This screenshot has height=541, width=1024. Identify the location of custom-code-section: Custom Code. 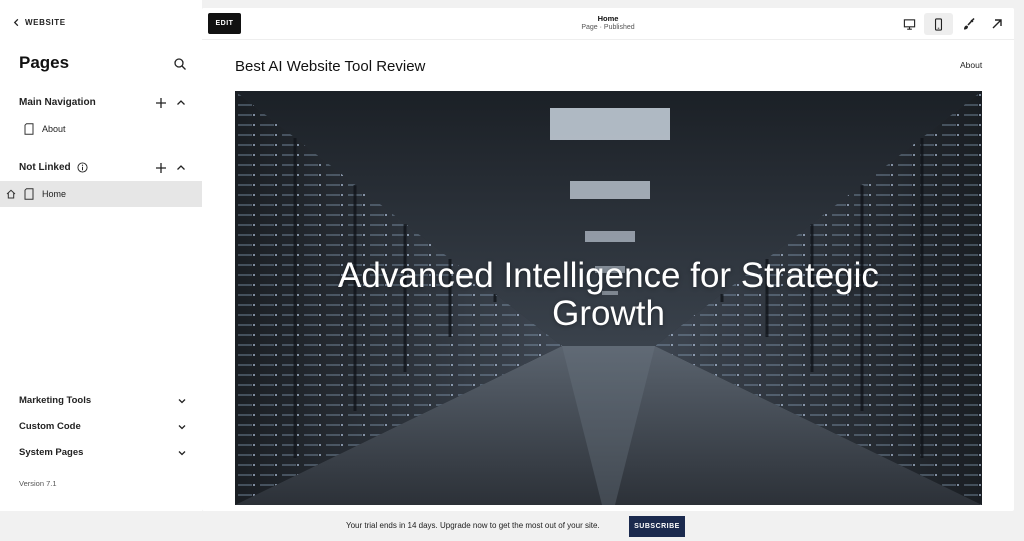
(103, 426).